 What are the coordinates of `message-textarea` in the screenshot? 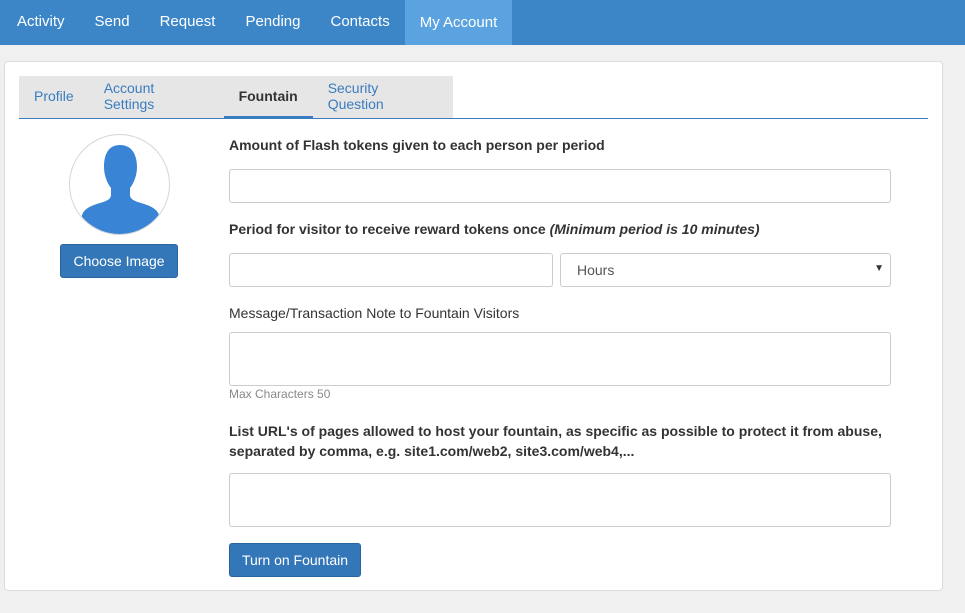 It's located at (560, 359).